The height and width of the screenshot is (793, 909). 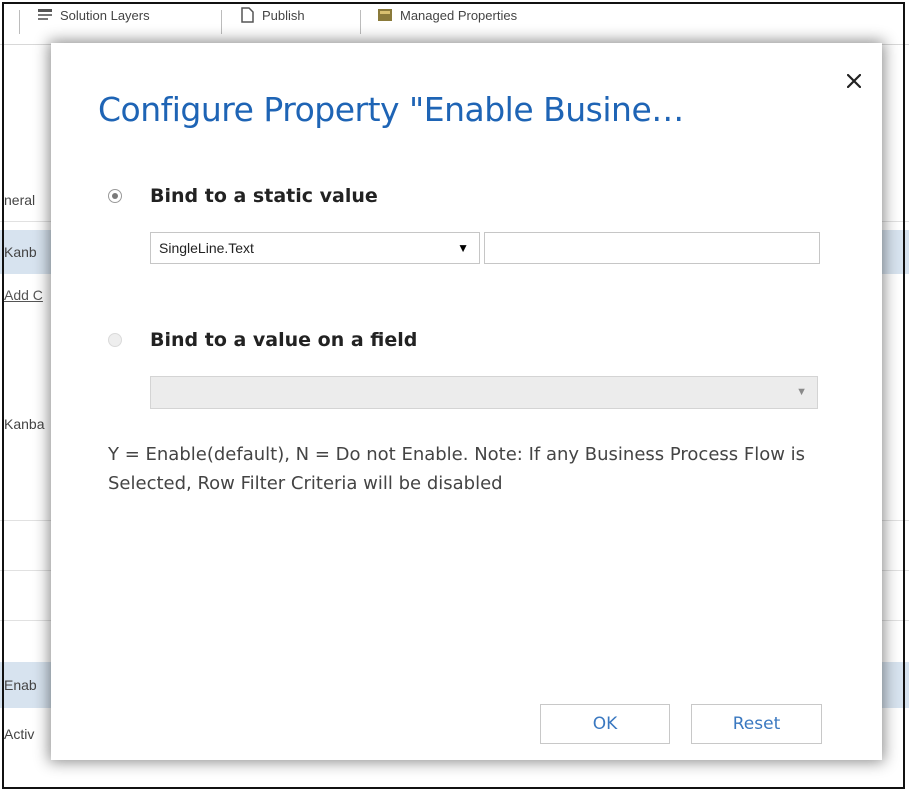 I want to click on ok-button: OK, so click(x=605, y=724).